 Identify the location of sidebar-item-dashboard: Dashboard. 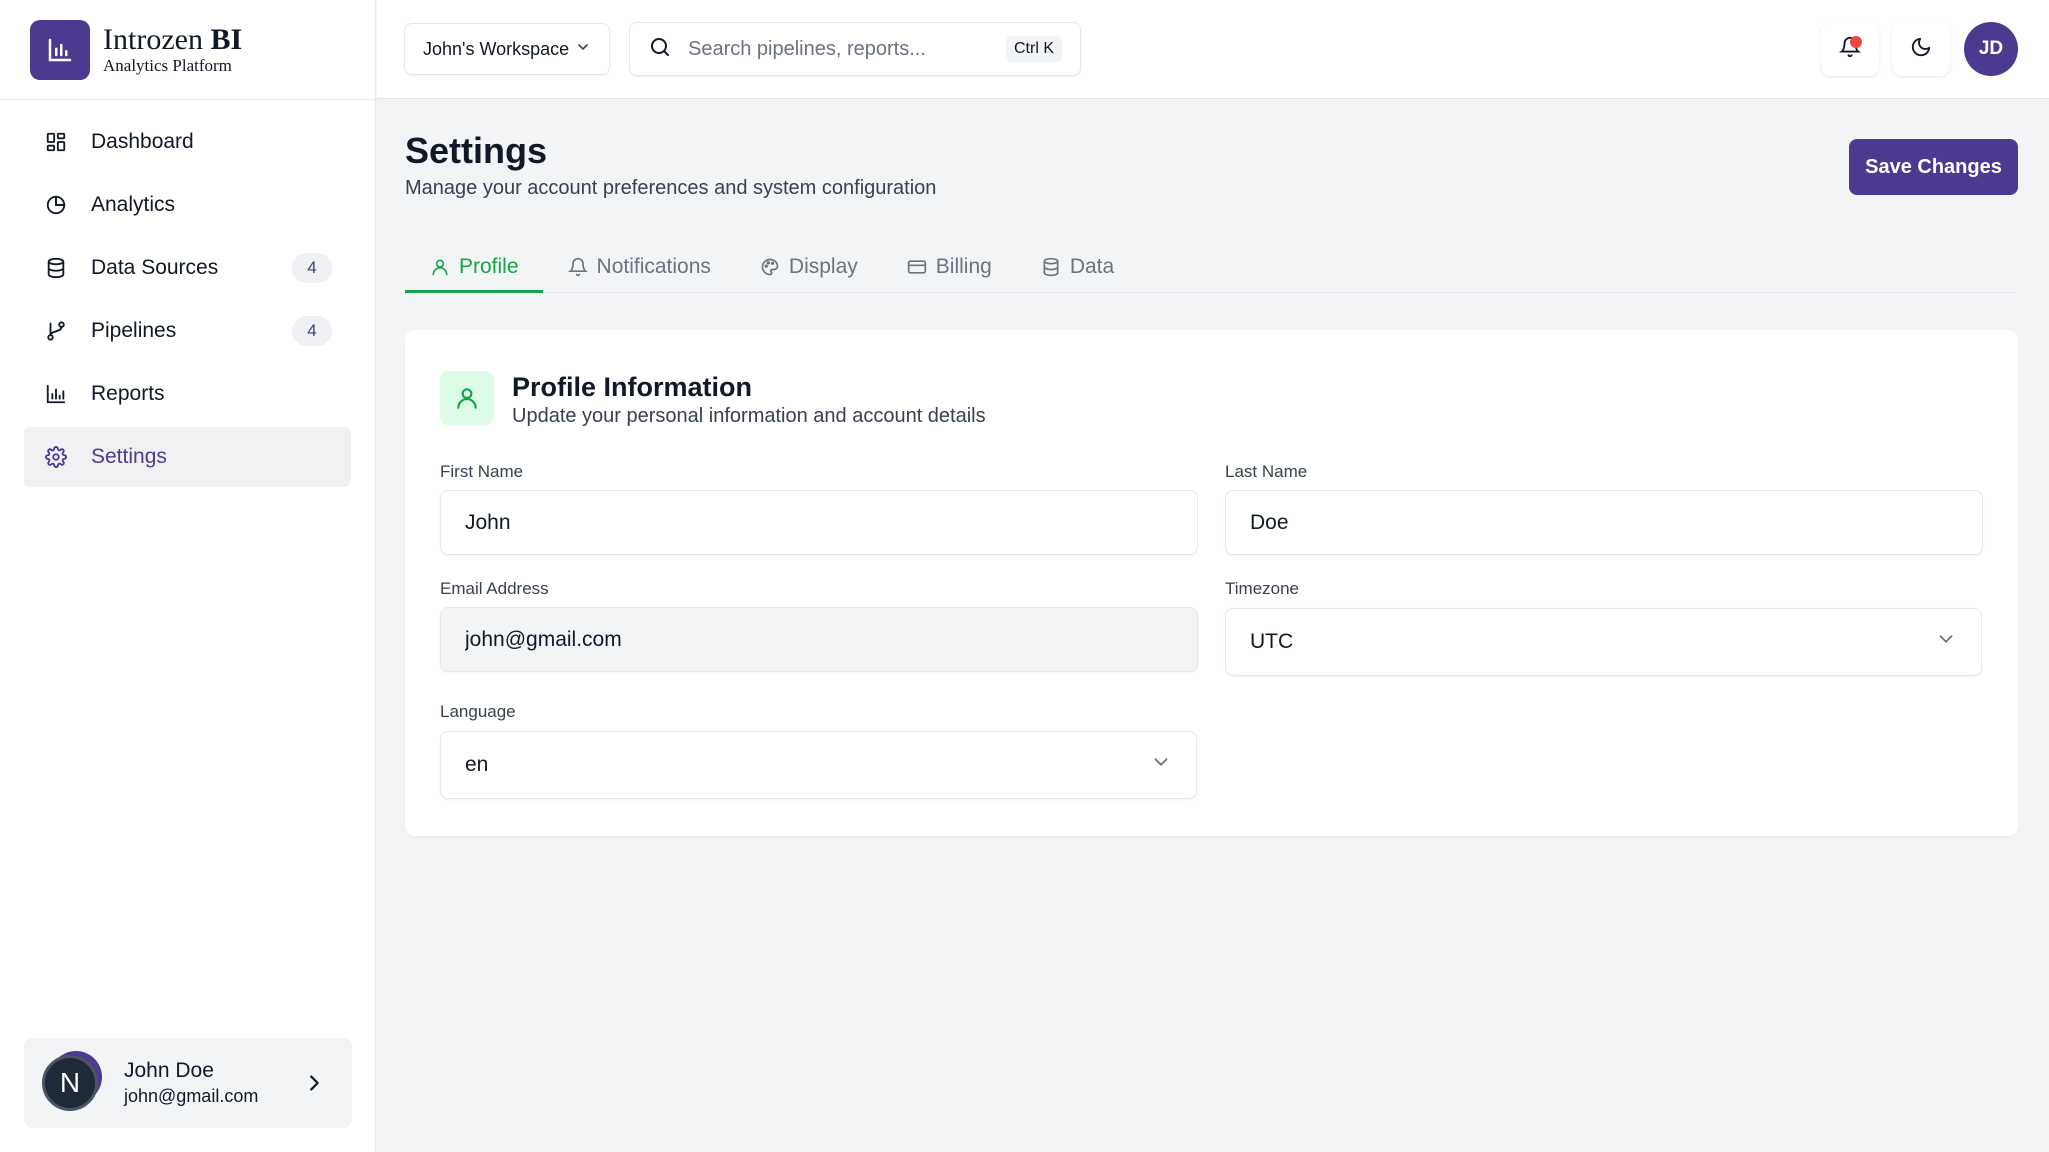
(187, 142).